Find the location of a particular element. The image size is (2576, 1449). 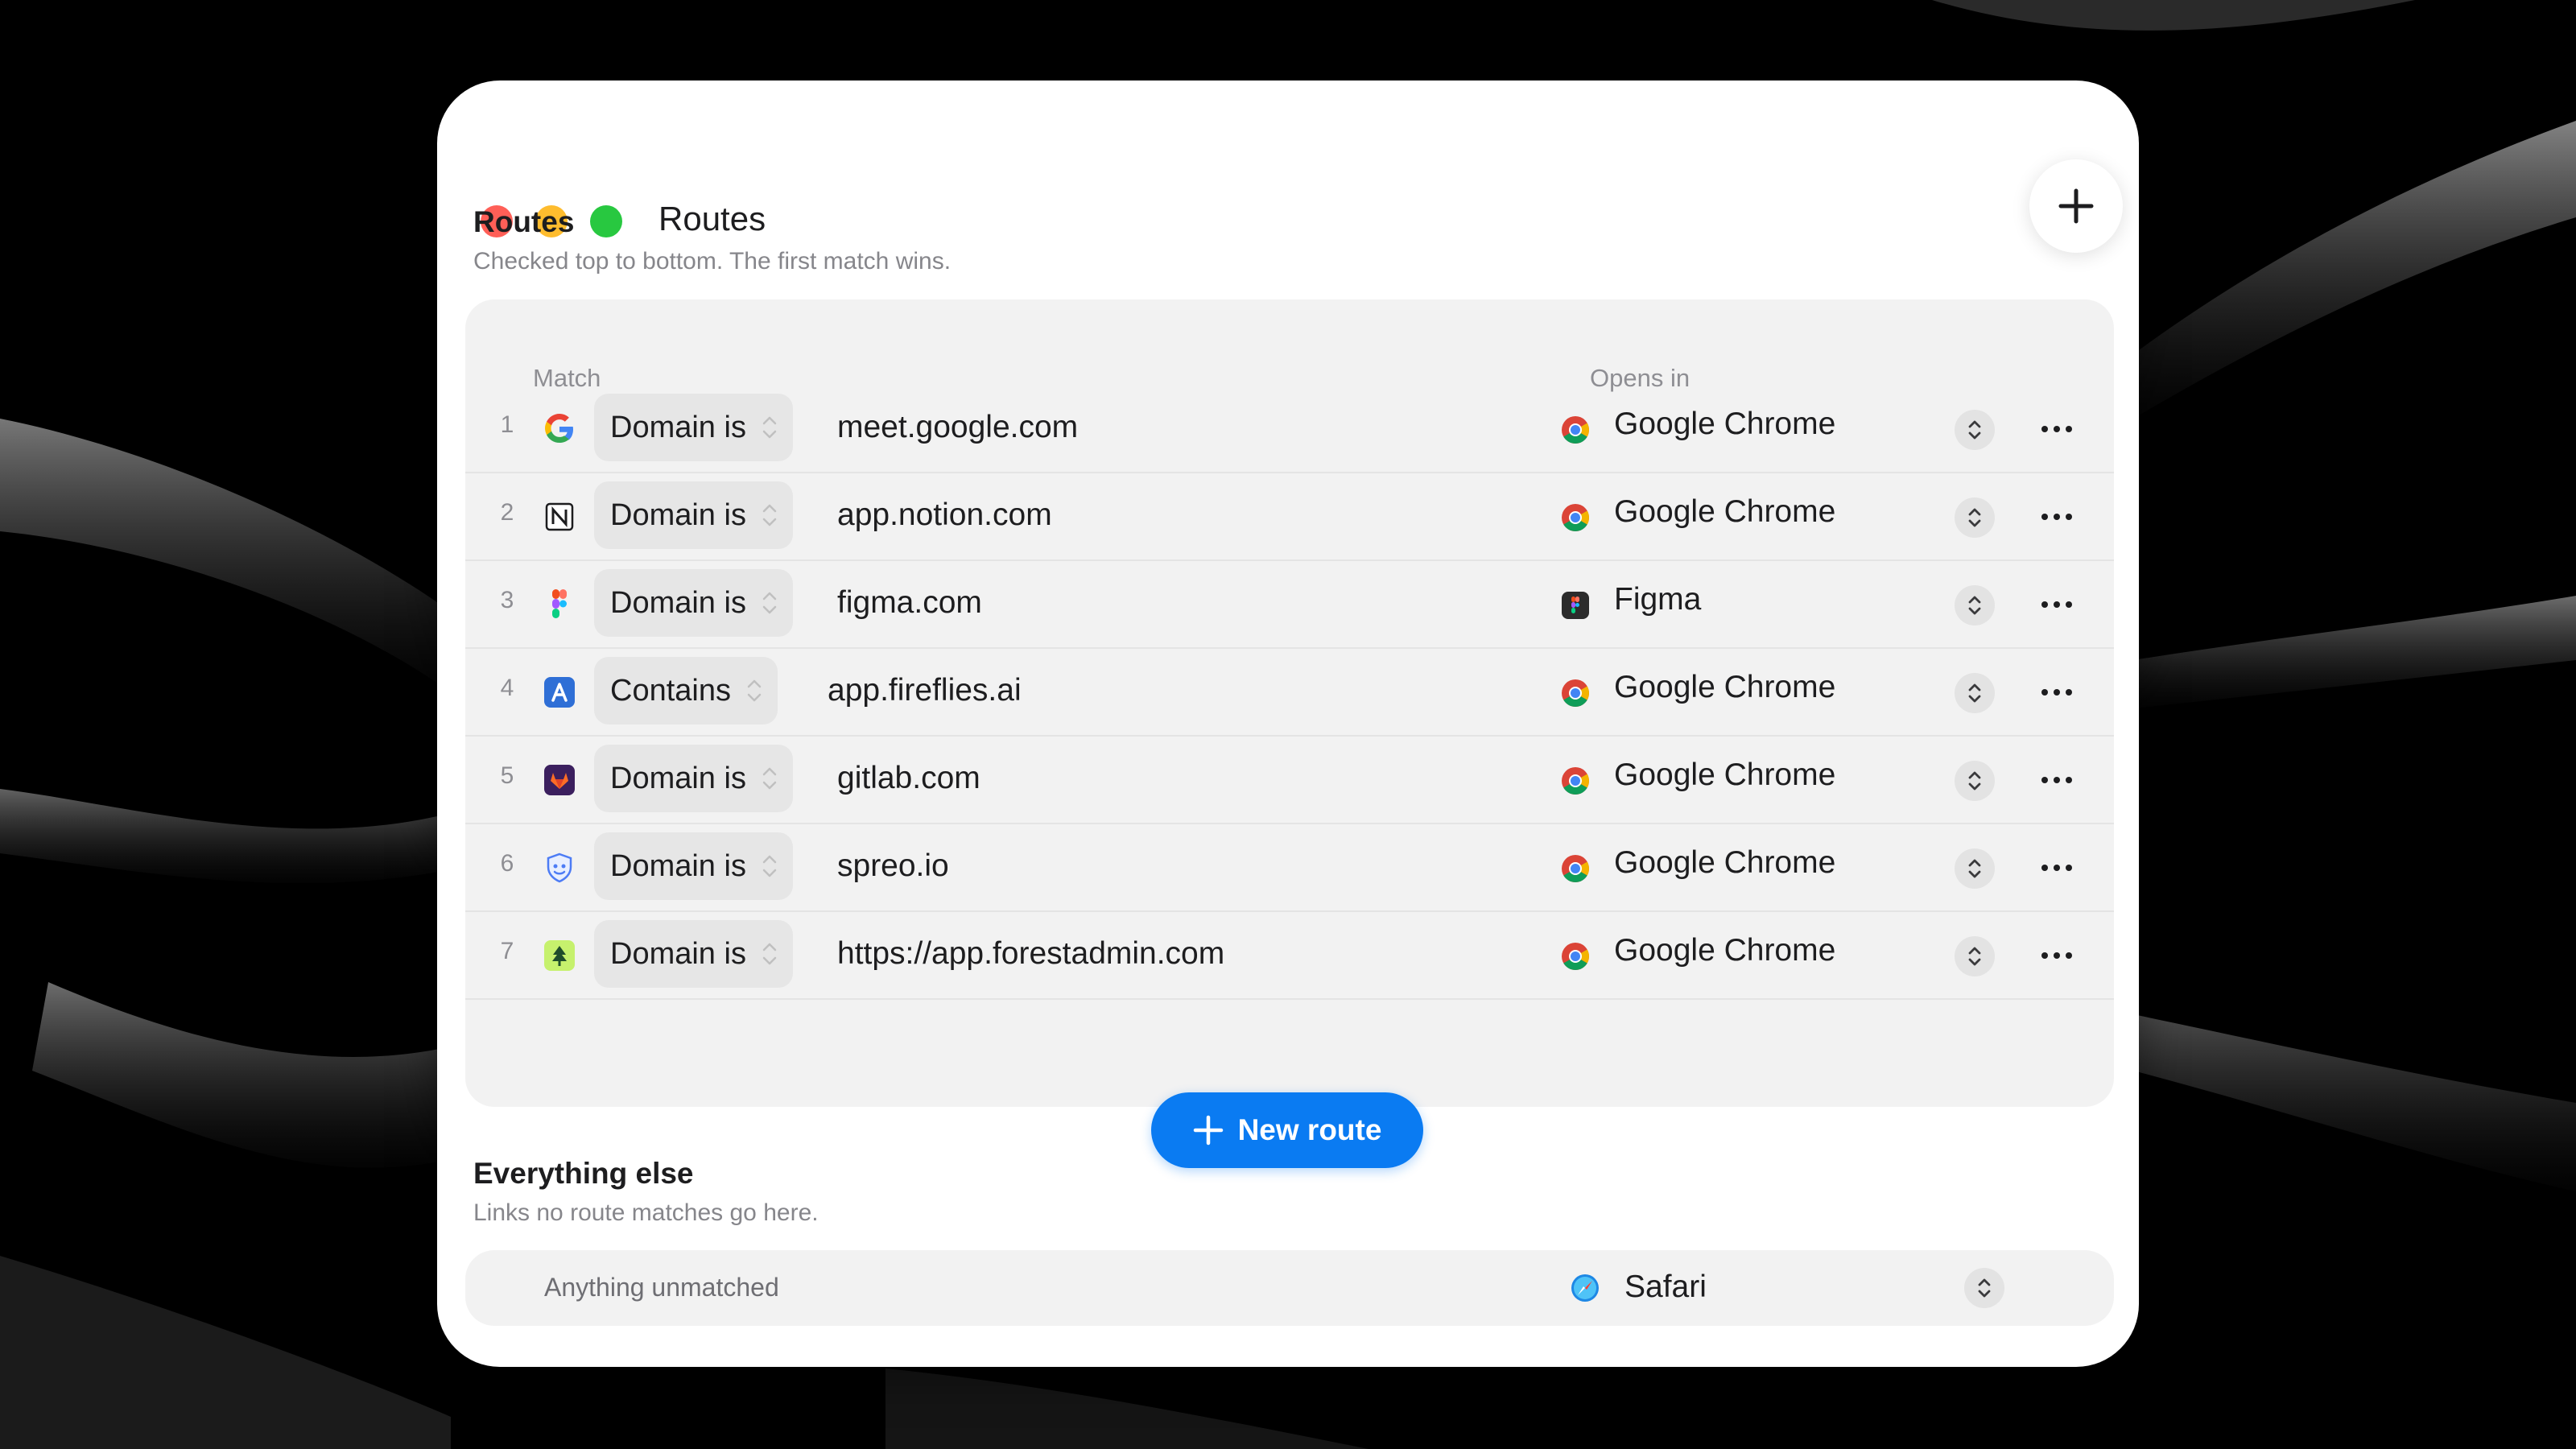

plus-icon is located at coordinates (2076, 206).